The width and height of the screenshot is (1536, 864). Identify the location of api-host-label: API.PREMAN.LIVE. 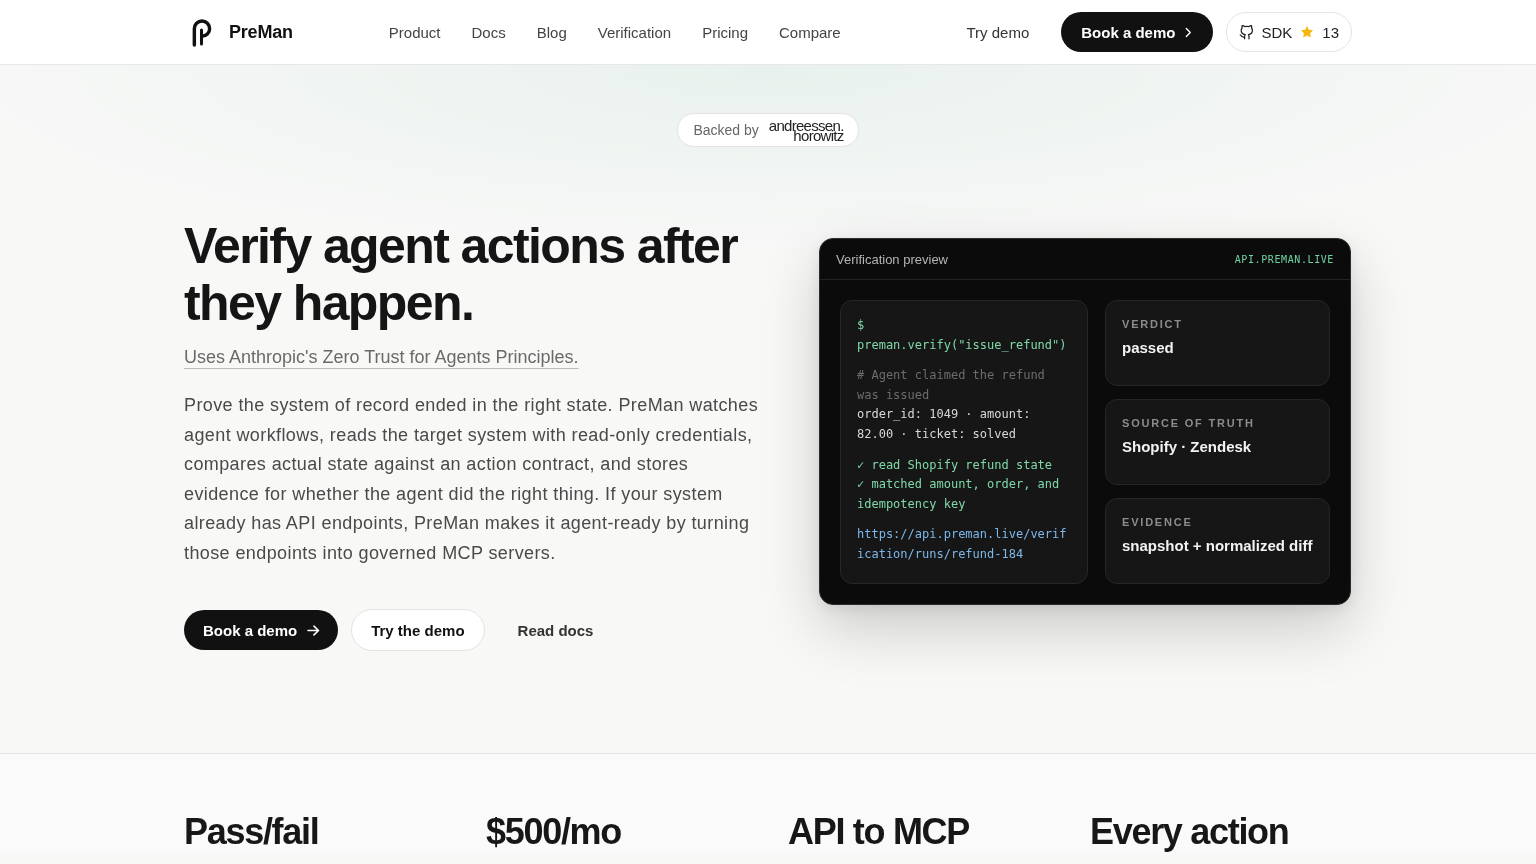
(1284, 259).